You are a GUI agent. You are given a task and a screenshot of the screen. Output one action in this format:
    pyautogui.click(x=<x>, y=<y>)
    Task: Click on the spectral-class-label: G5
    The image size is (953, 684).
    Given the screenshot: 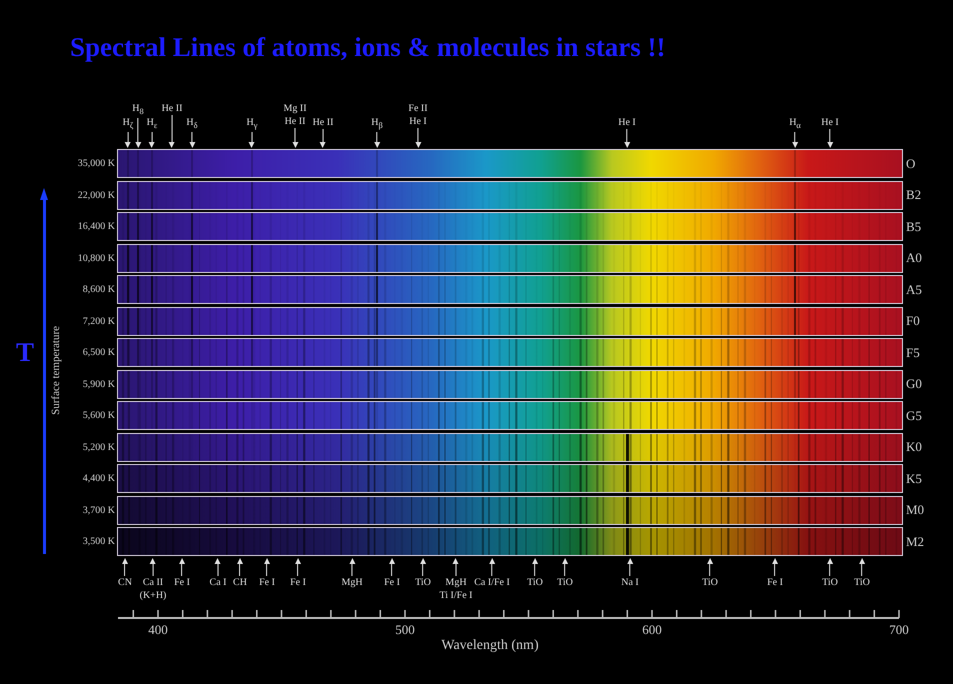 What is the action you would take?
    pyautogui.click(x=913, y=416)
    